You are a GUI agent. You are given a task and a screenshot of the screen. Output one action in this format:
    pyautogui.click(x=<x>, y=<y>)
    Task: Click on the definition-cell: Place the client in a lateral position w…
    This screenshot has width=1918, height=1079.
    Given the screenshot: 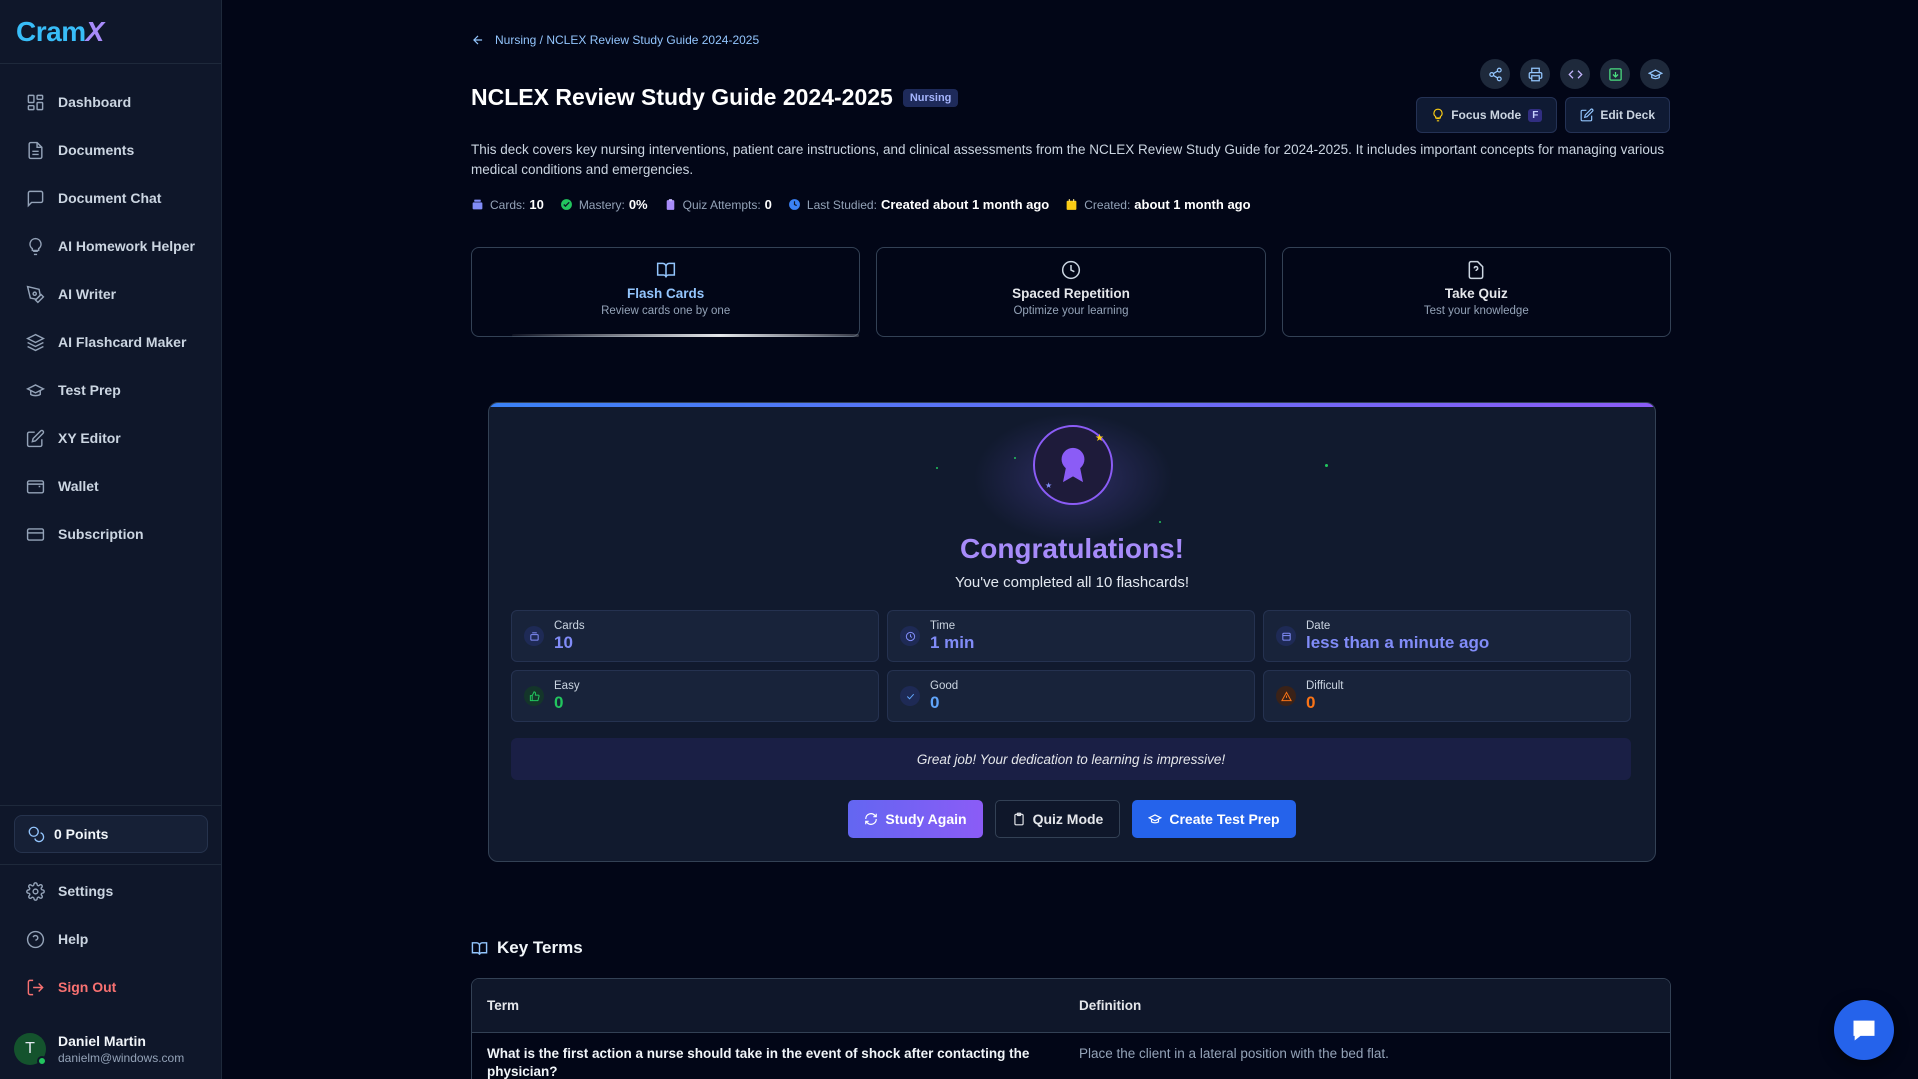 What is the action you would take?
    pyautogui.click(x=1234, y=1053)
    